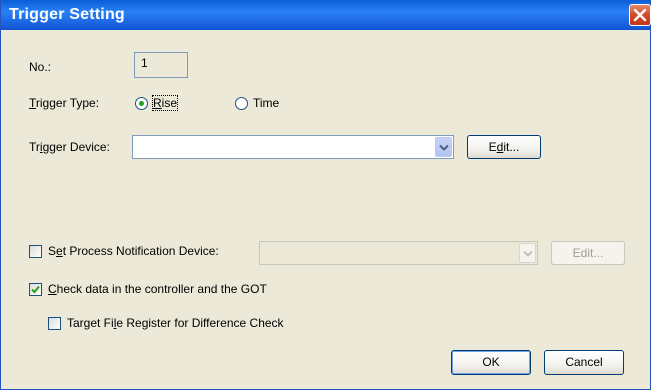 The height and width of the screenshot is (390, 651). Describe the element at coordinates (69, 147) in the screenshot. I see `trigger-device-label: Trigger Device:` at that location.